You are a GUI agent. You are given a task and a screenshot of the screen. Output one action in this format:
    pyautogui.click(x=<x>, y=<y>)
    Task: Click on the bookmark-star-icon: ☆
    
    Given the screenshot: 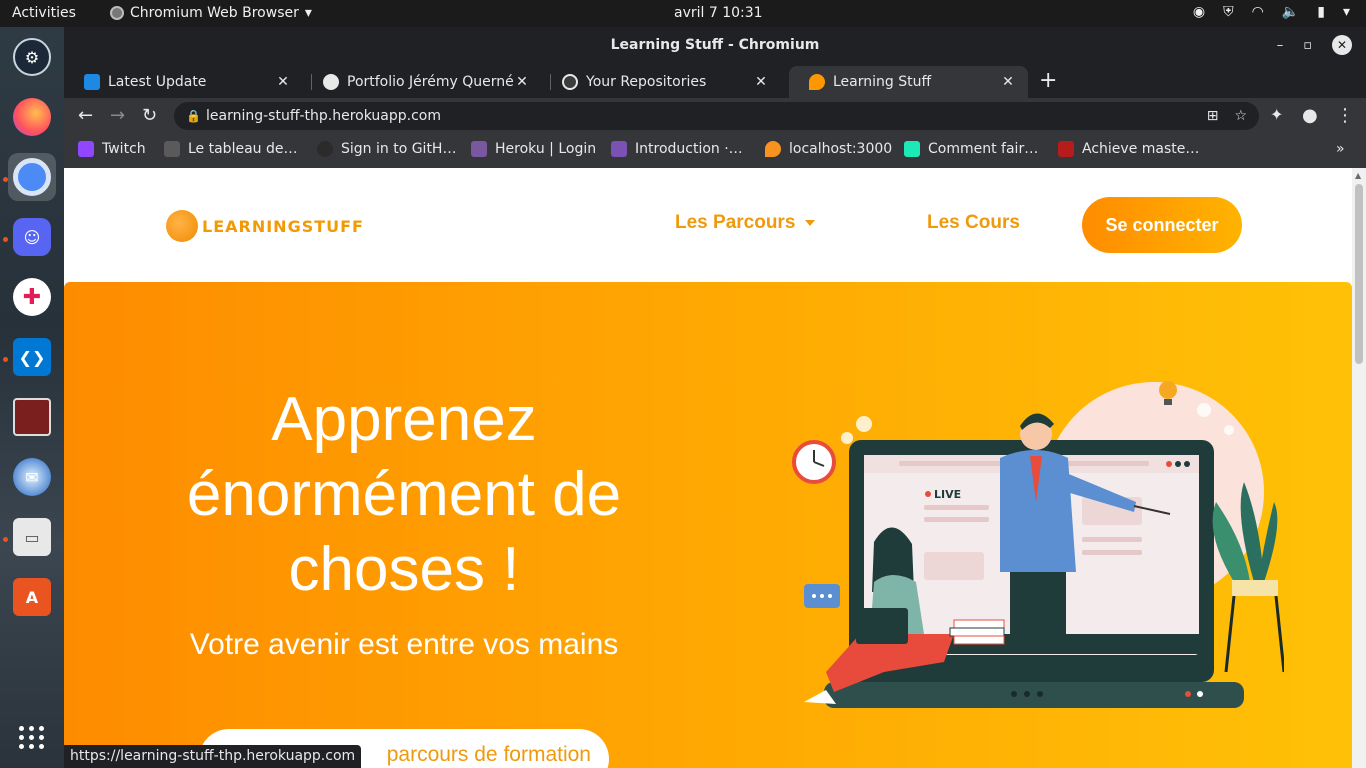 What is the action you would take?
    pyautogui.click(x=1240, y=116)
    